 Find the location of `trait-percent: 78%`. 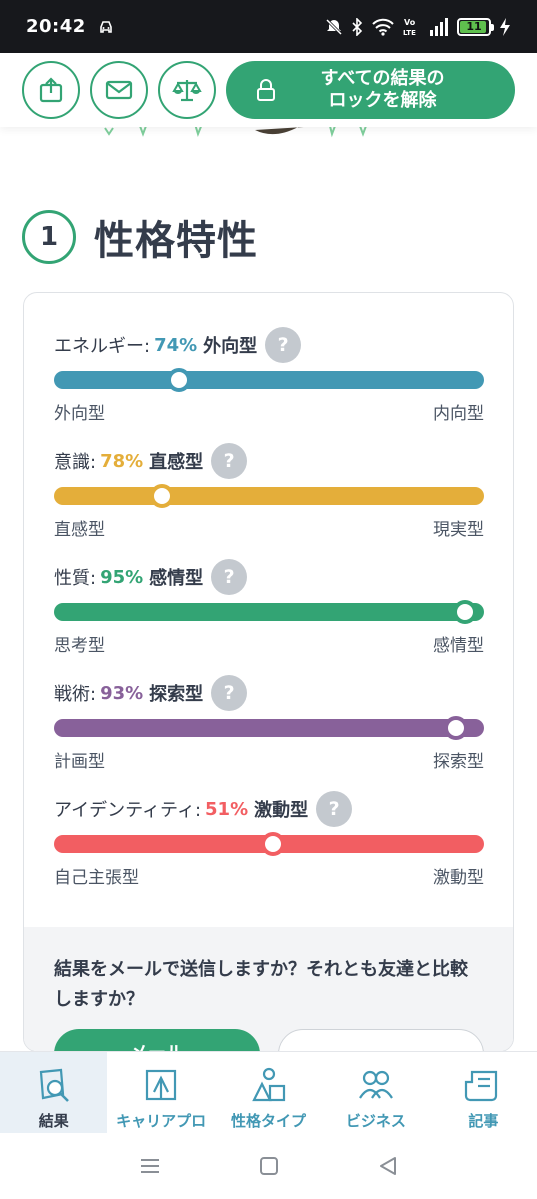

trait-percent: 78% is located at coordinates (122, 461).